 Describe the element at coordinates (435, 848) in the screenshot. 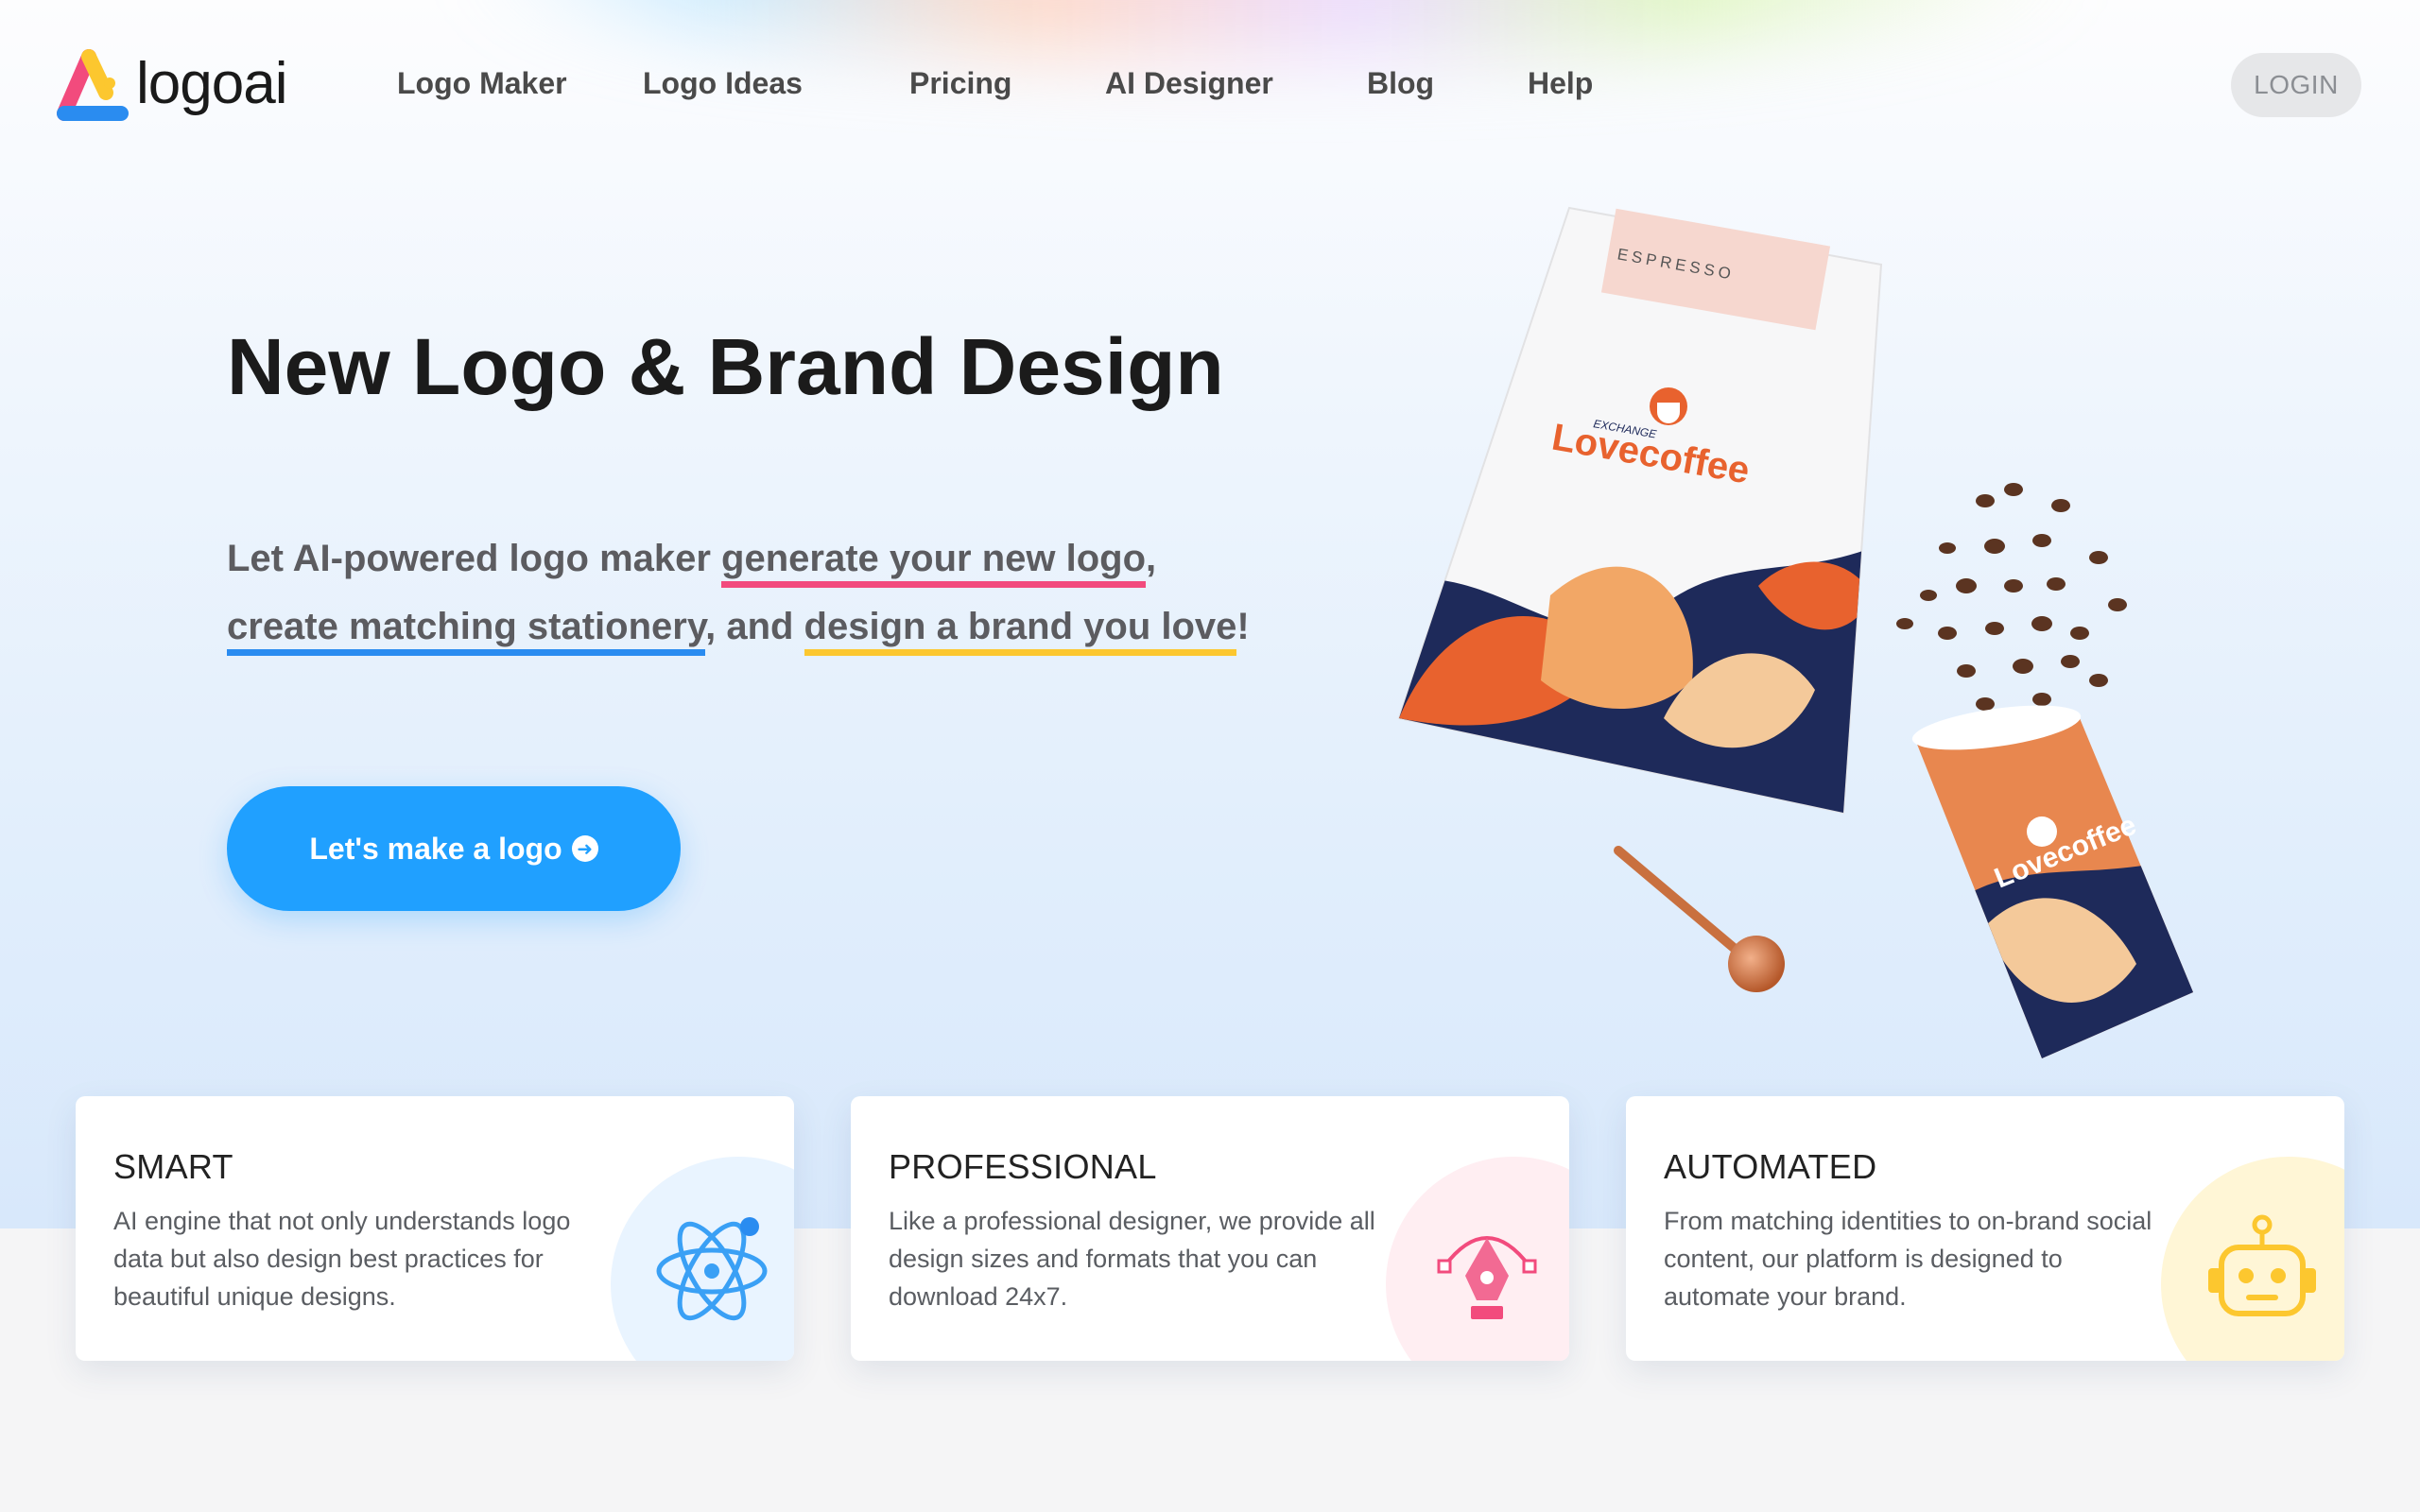

I see `cta-label: Let's make a logo` at that location.